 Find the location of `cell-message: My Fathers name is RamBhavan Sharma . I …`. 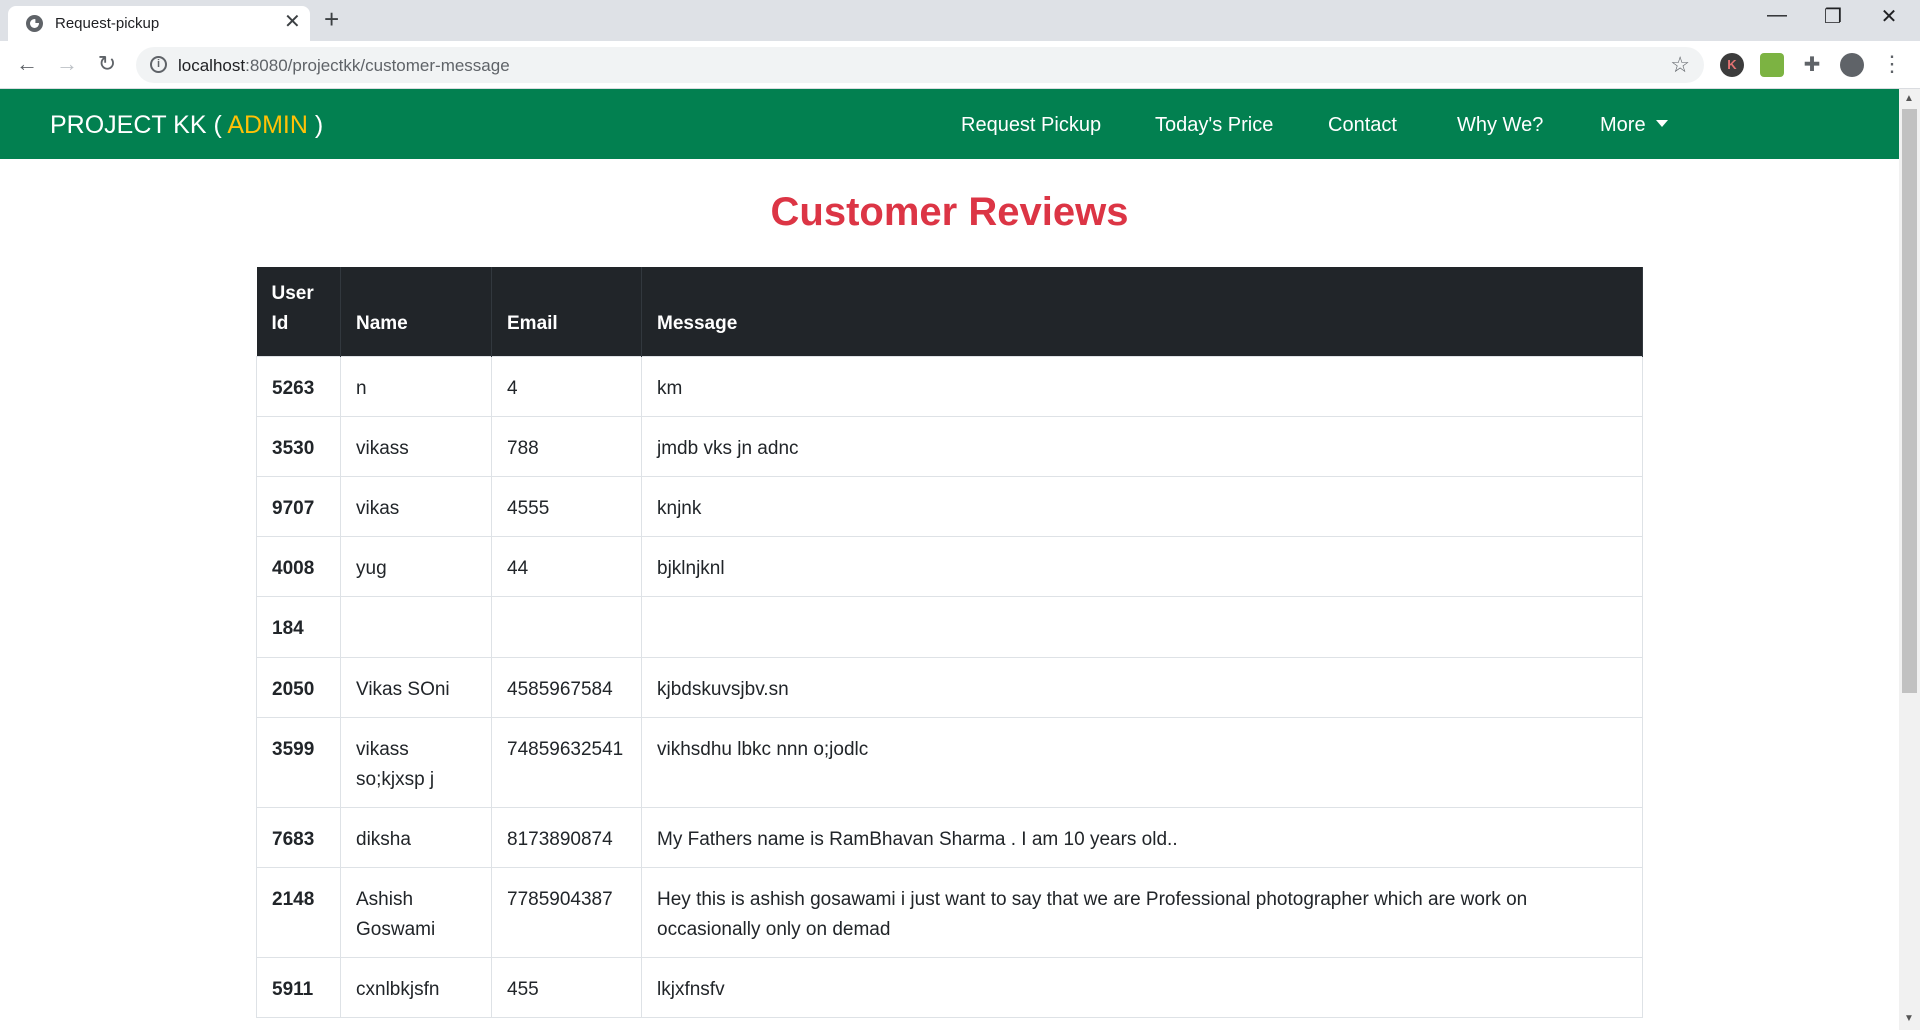

cell-message: My Fathers name is RamBhavan Sharma . I … is located at coordinates (1142, 837).